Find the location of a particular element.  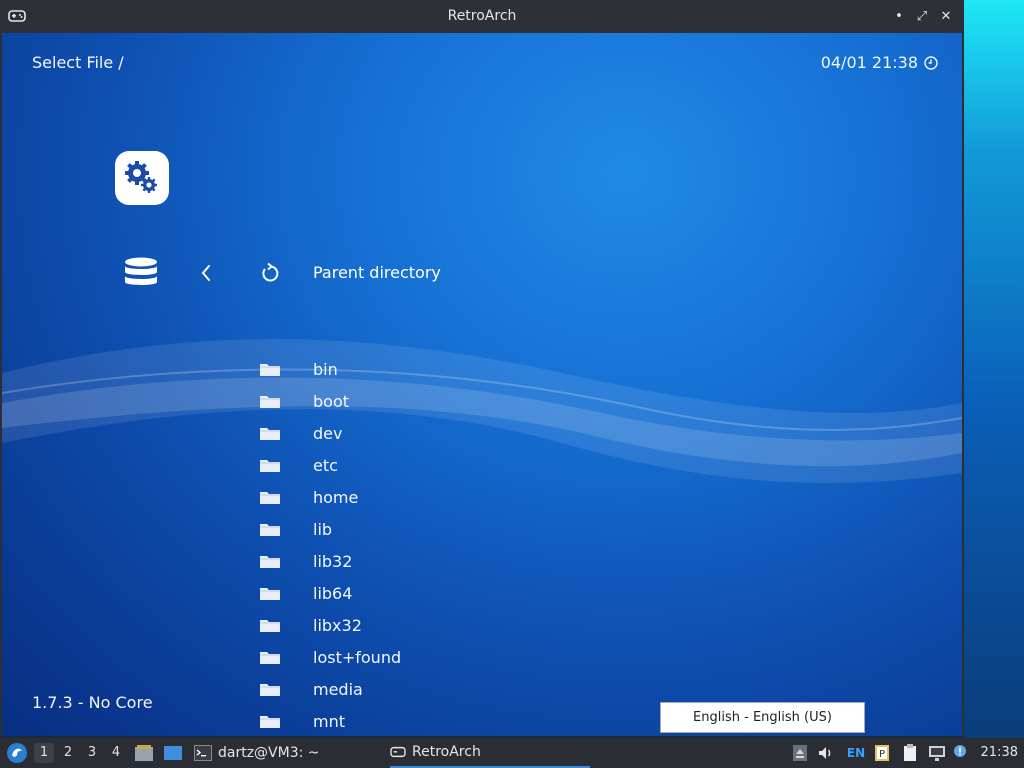

list-item-label: mnt is located at coordinates (329, 721).